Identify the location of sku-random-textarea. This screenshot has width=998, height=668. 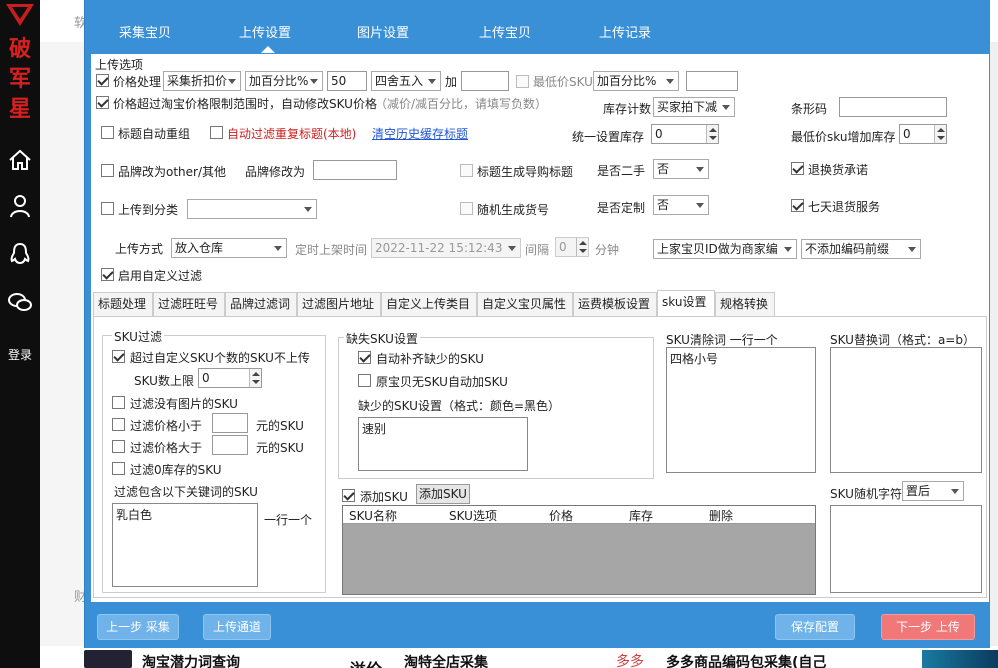
(906, 549).